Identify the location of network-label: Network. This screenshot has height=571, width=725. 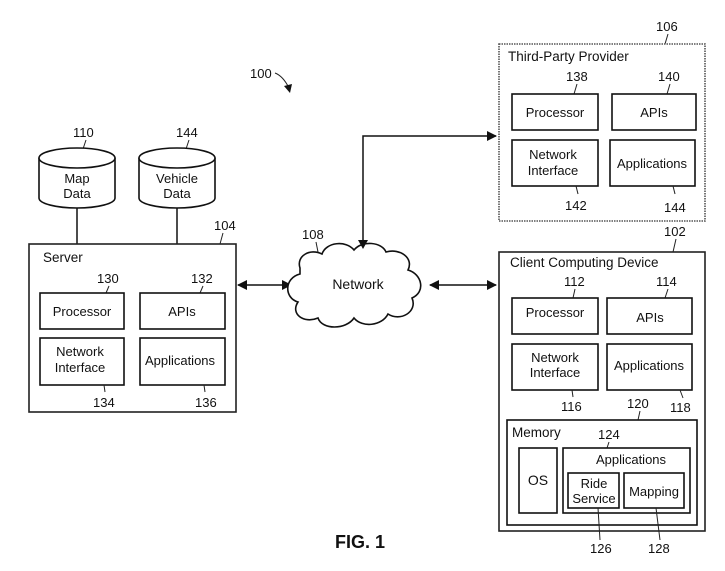
(358, 284).